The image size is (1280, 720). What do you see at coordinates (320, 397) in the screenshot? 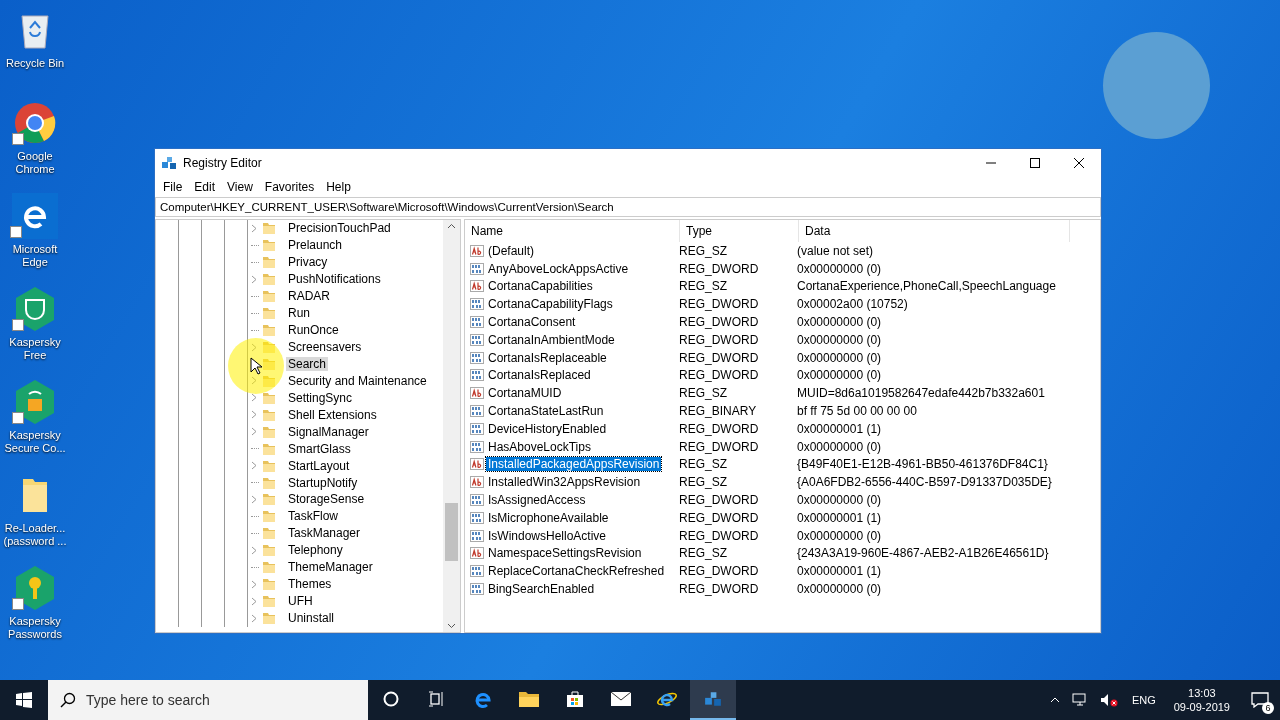
I see `tree-item: SettingSync` at bounding box center [320, 397].